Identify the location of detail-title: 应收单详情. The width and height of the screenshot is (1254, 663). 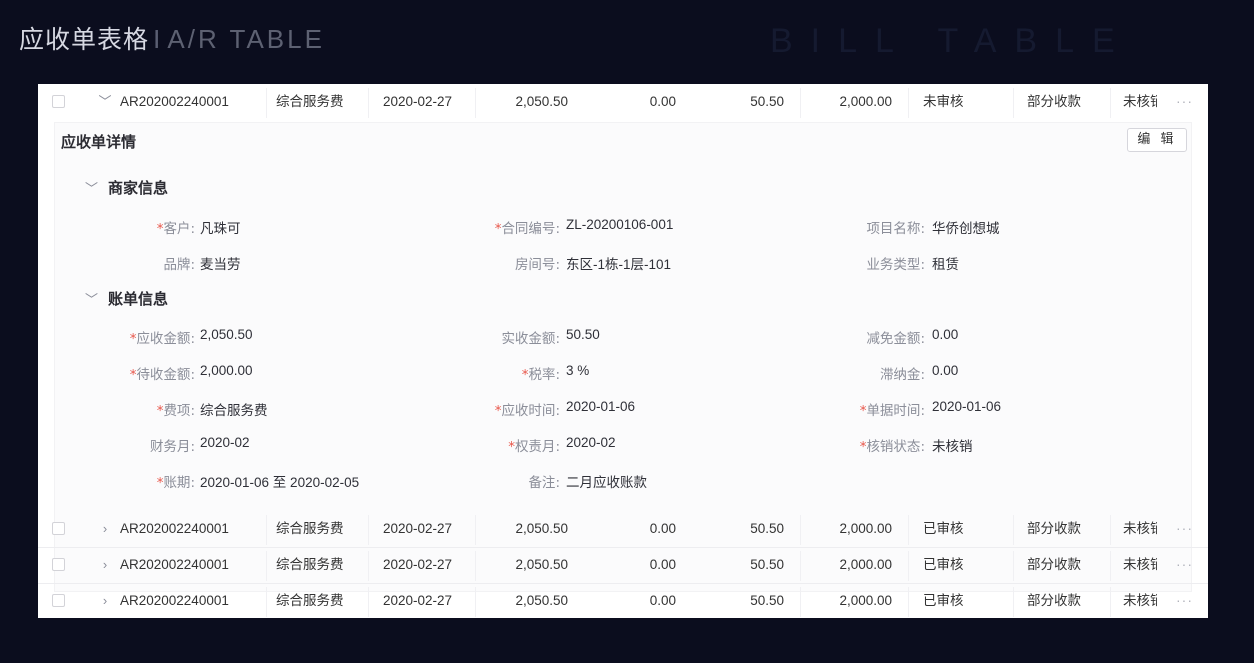
(99, 142).